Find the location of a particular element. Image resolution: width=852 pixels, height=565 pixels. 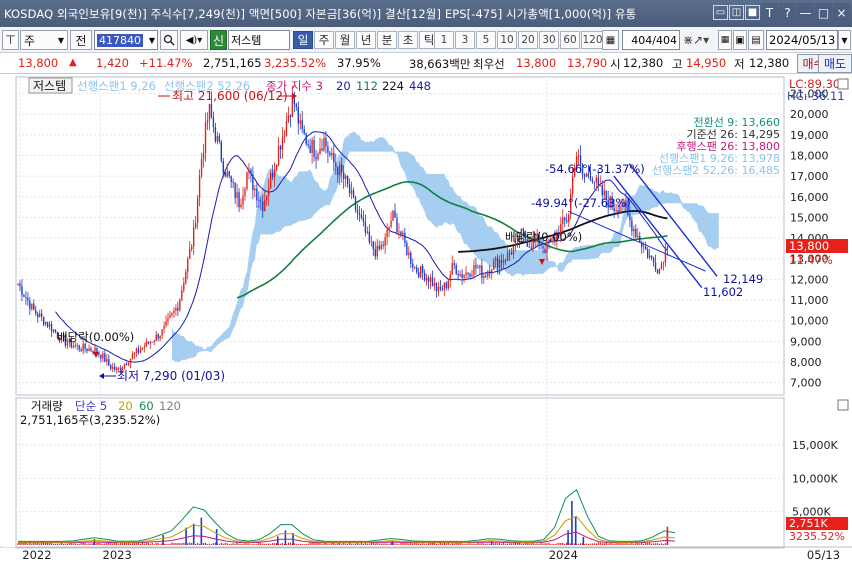

date-dropdown-icon: ▼ is located at coordinates (844, 40).